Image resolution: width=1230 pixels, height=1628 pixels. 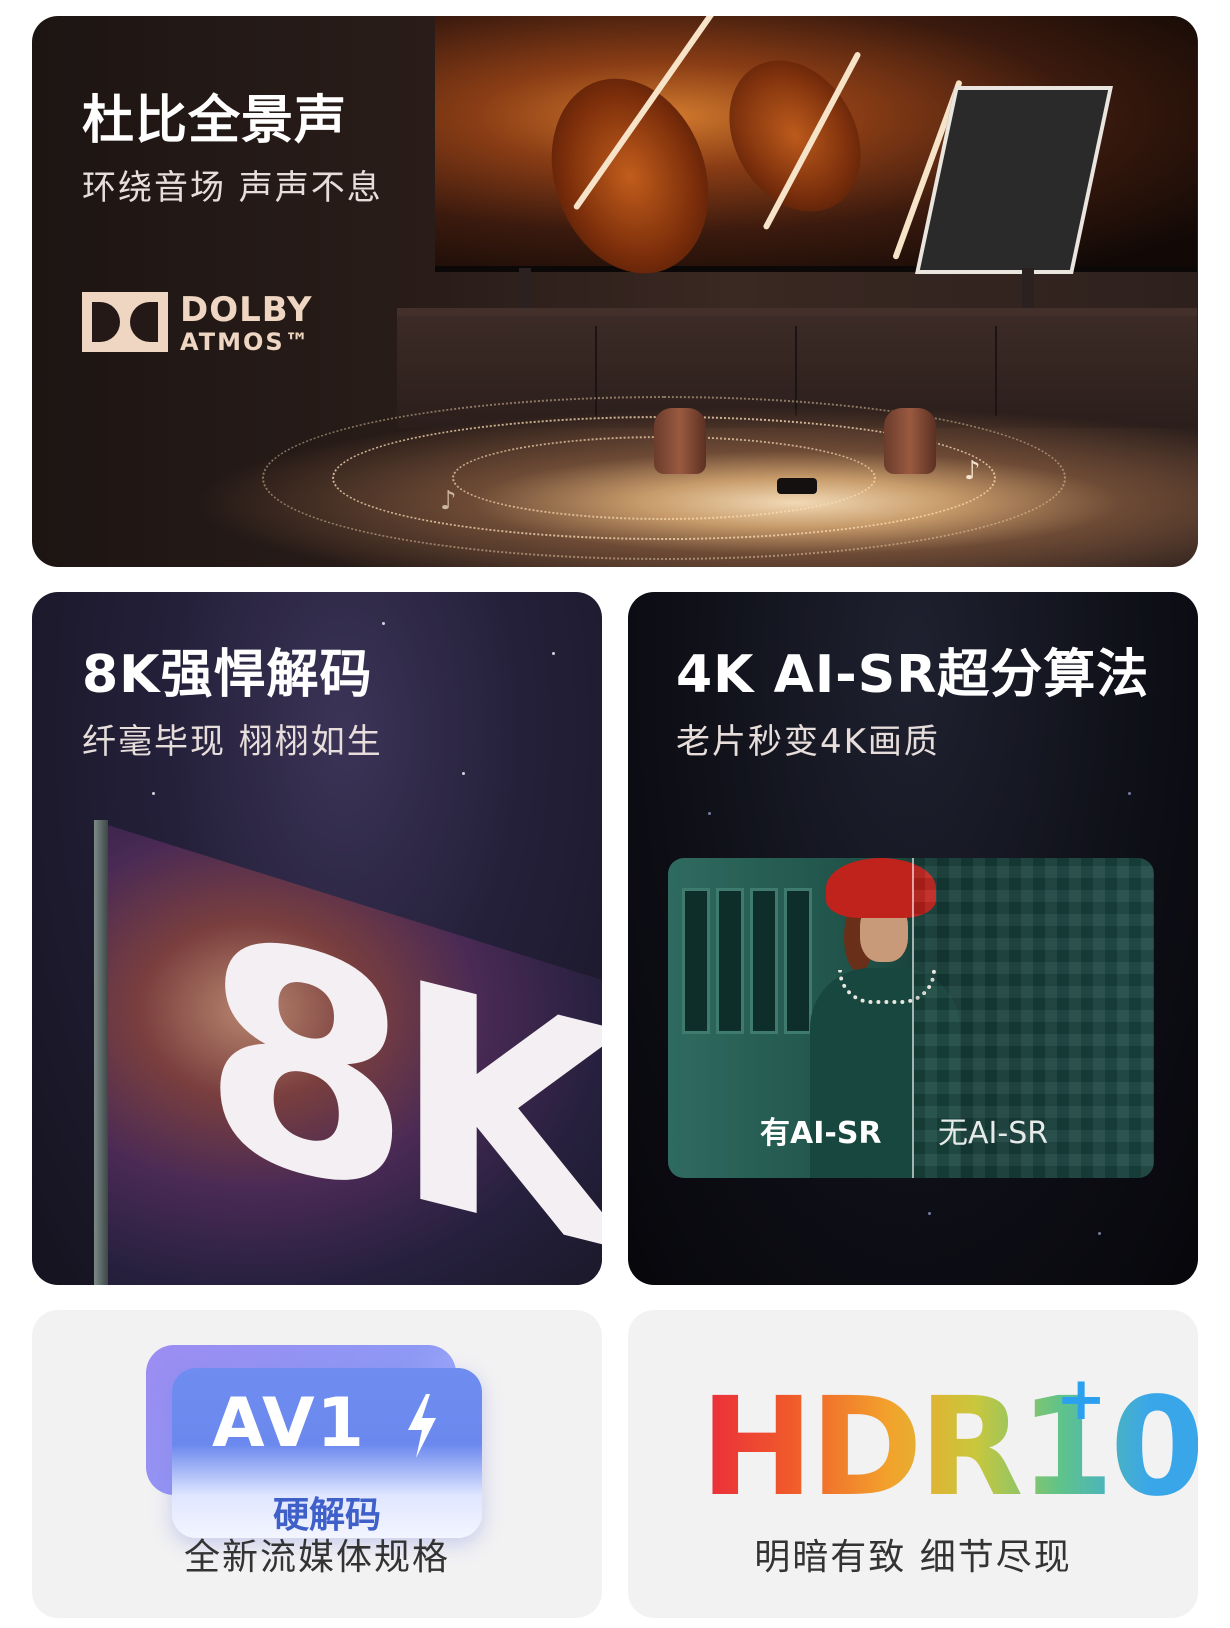 What do you see at coordinates (913, 675) in the screenshot?
I see `ai-sr-title: 4K AI-SR超分算法` at bounding box center [913, 675].